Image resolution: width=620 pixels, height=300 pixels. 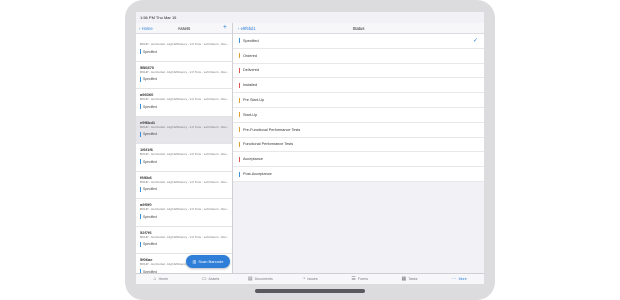 I want to click on tab-home: ⌂ Home, so click(x=161, y=279).